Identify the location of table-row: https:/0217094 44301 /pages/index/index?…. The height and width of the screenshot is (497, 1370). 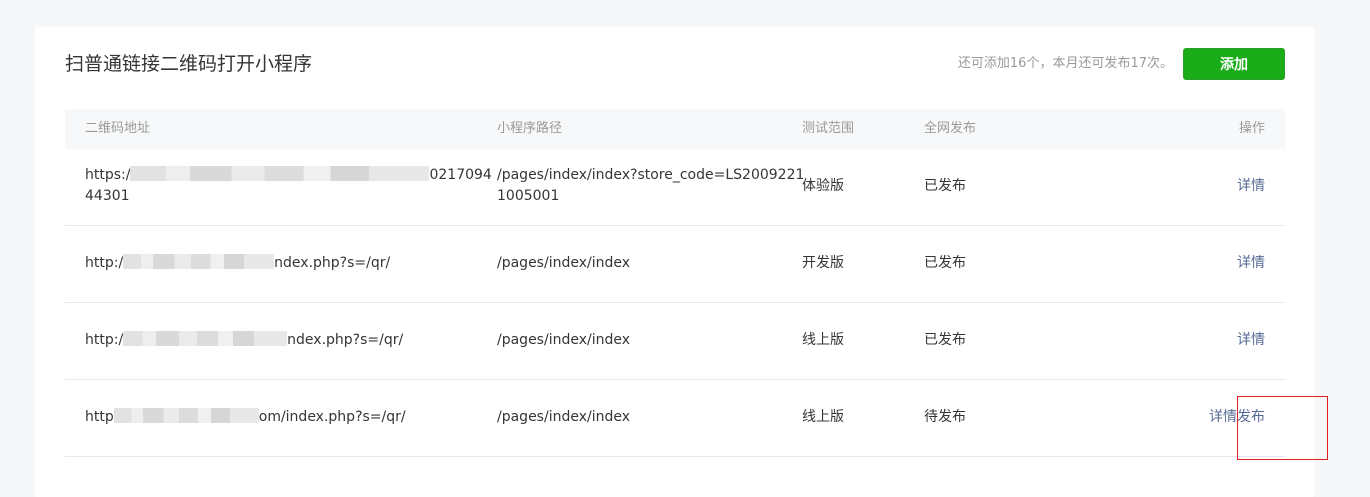
(675, 187).